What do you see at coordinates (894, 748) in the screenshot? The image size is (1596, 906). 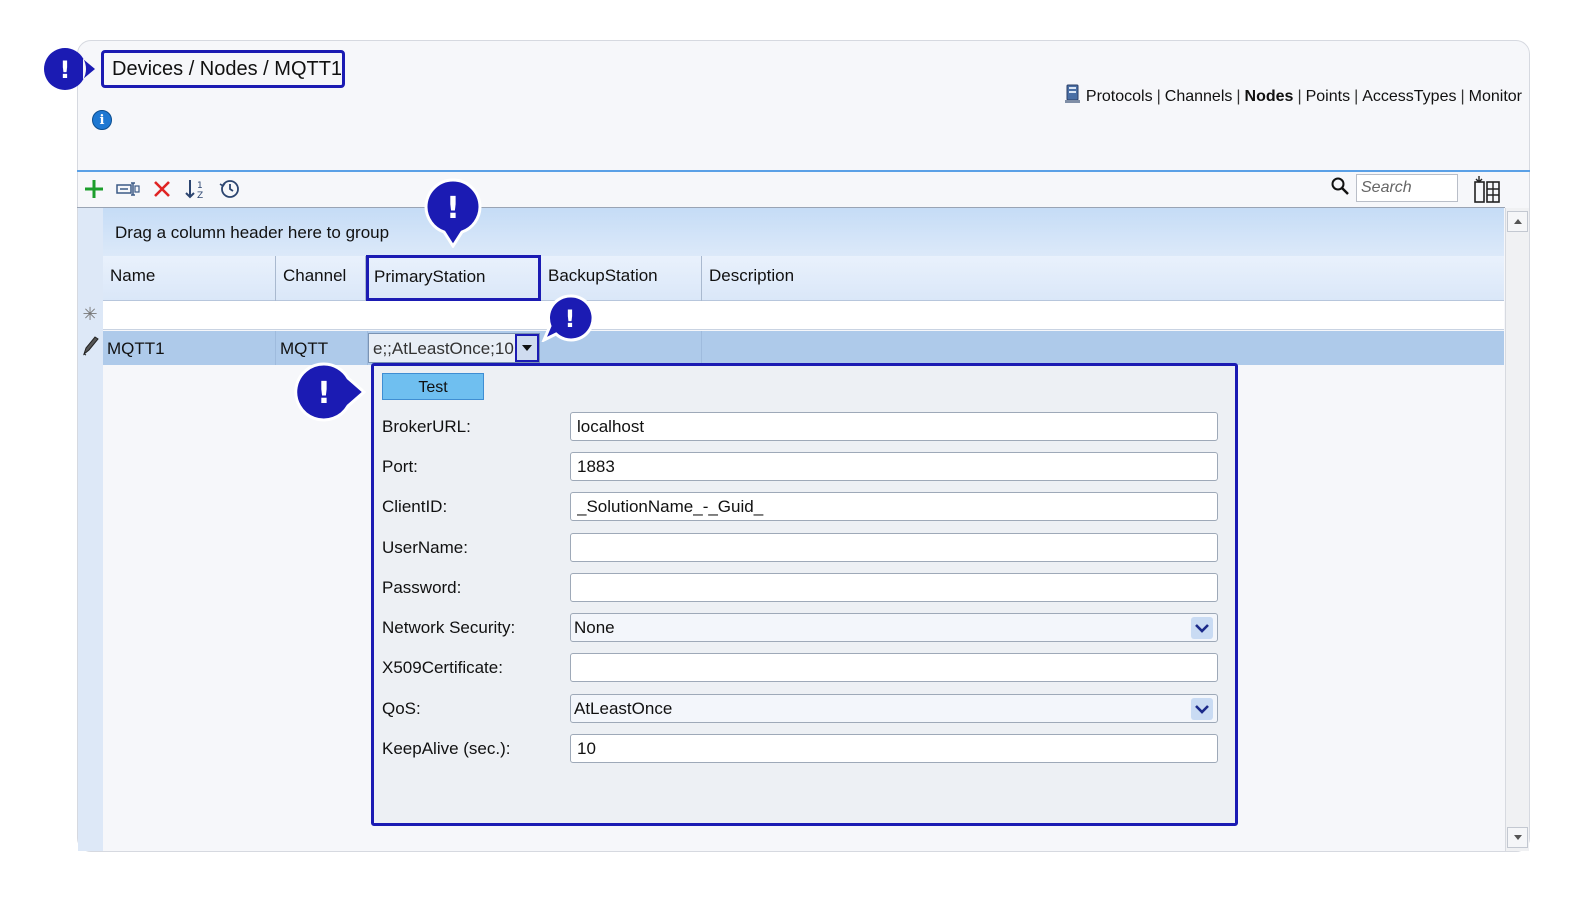 I see `keepalive-input` at bounding box center [894, 748].